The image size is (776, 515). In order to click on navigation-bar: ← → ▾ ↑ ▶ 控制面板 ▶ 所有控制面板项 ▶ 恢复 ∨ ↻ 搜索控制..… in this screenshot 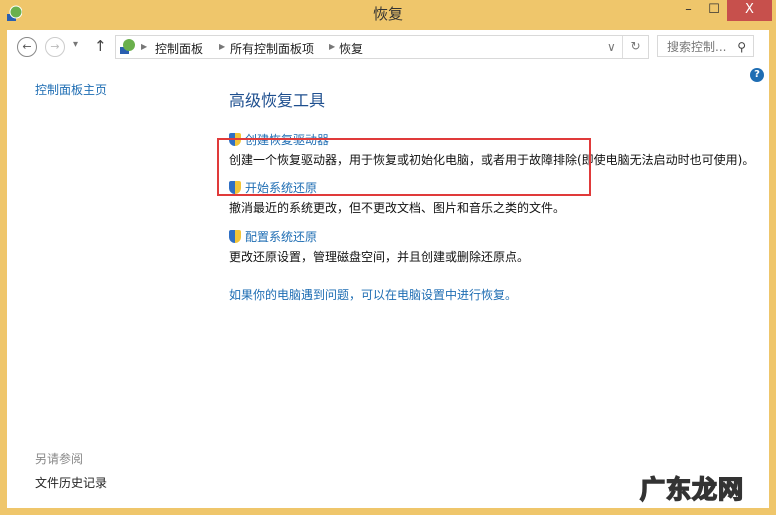, I will do `click(388, 47)`.